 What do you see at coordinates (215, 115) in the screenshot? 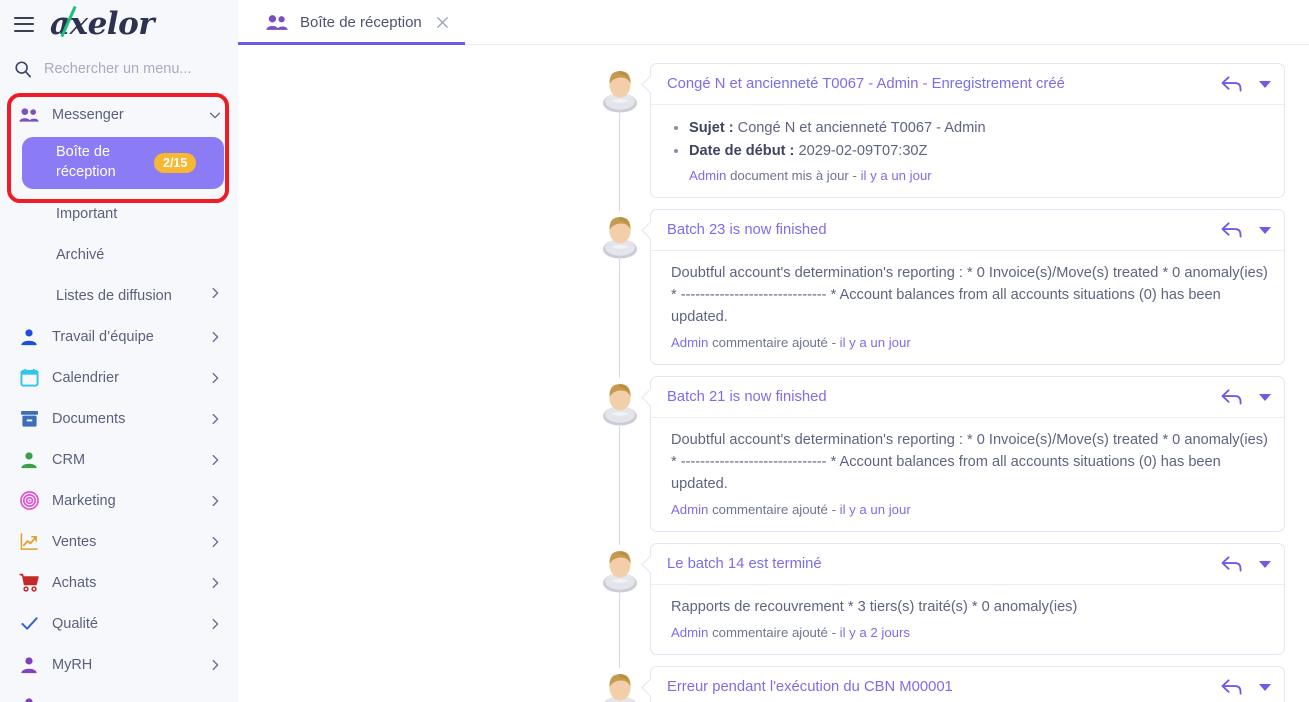
I see `chevron-down-icon` at bounding box center [215, 115].